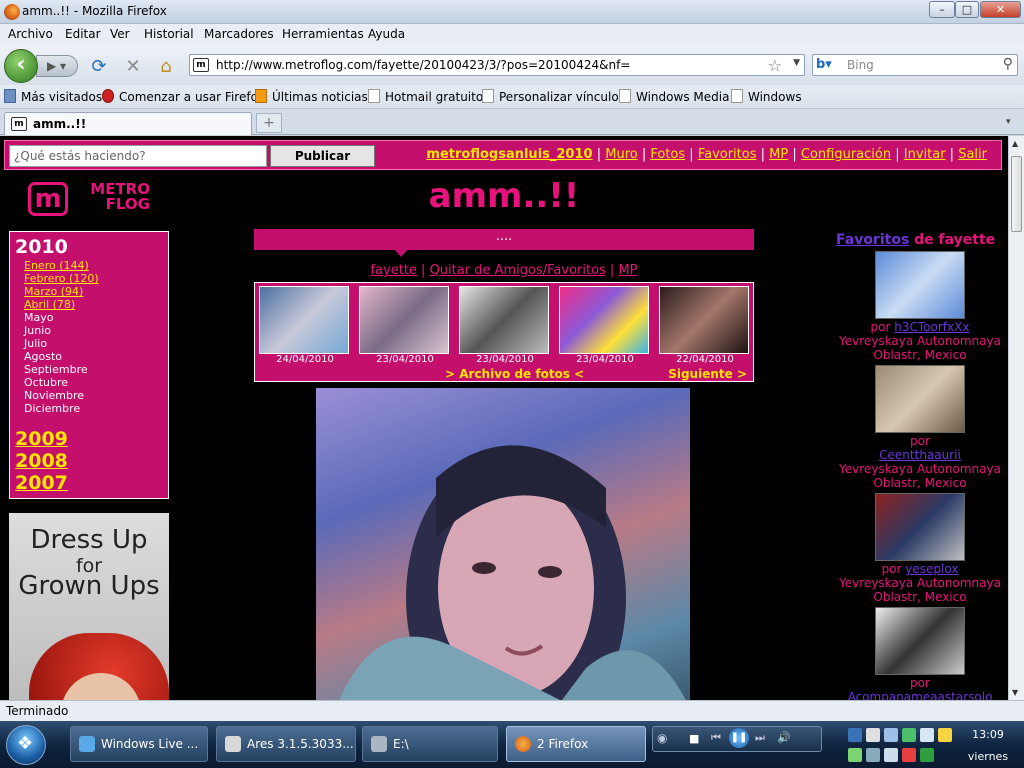  What do you see at coordinates (931, 569) in the screenshot?
I see `favorite-user-link: yeseplox` at bounding box center [931, 569].